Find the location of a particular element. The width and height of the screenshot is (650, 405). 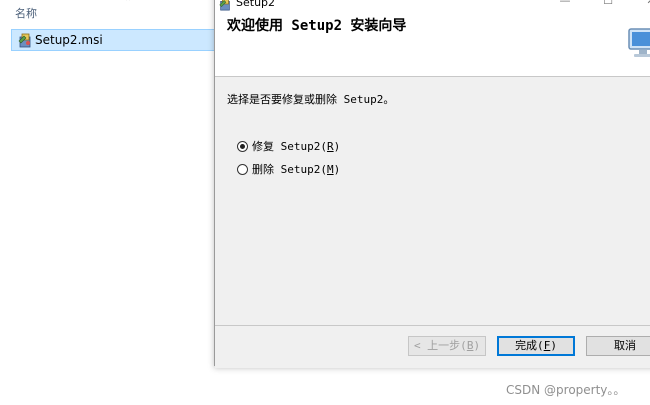

remove-radio is located at coordinates (242, 169).